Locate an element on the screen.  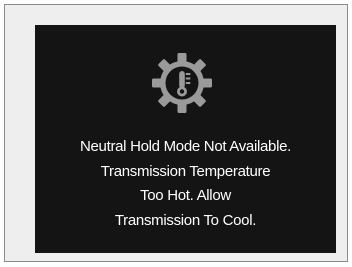
message-line-4: Transmission To Cool. is located at coordinates (185, 220).